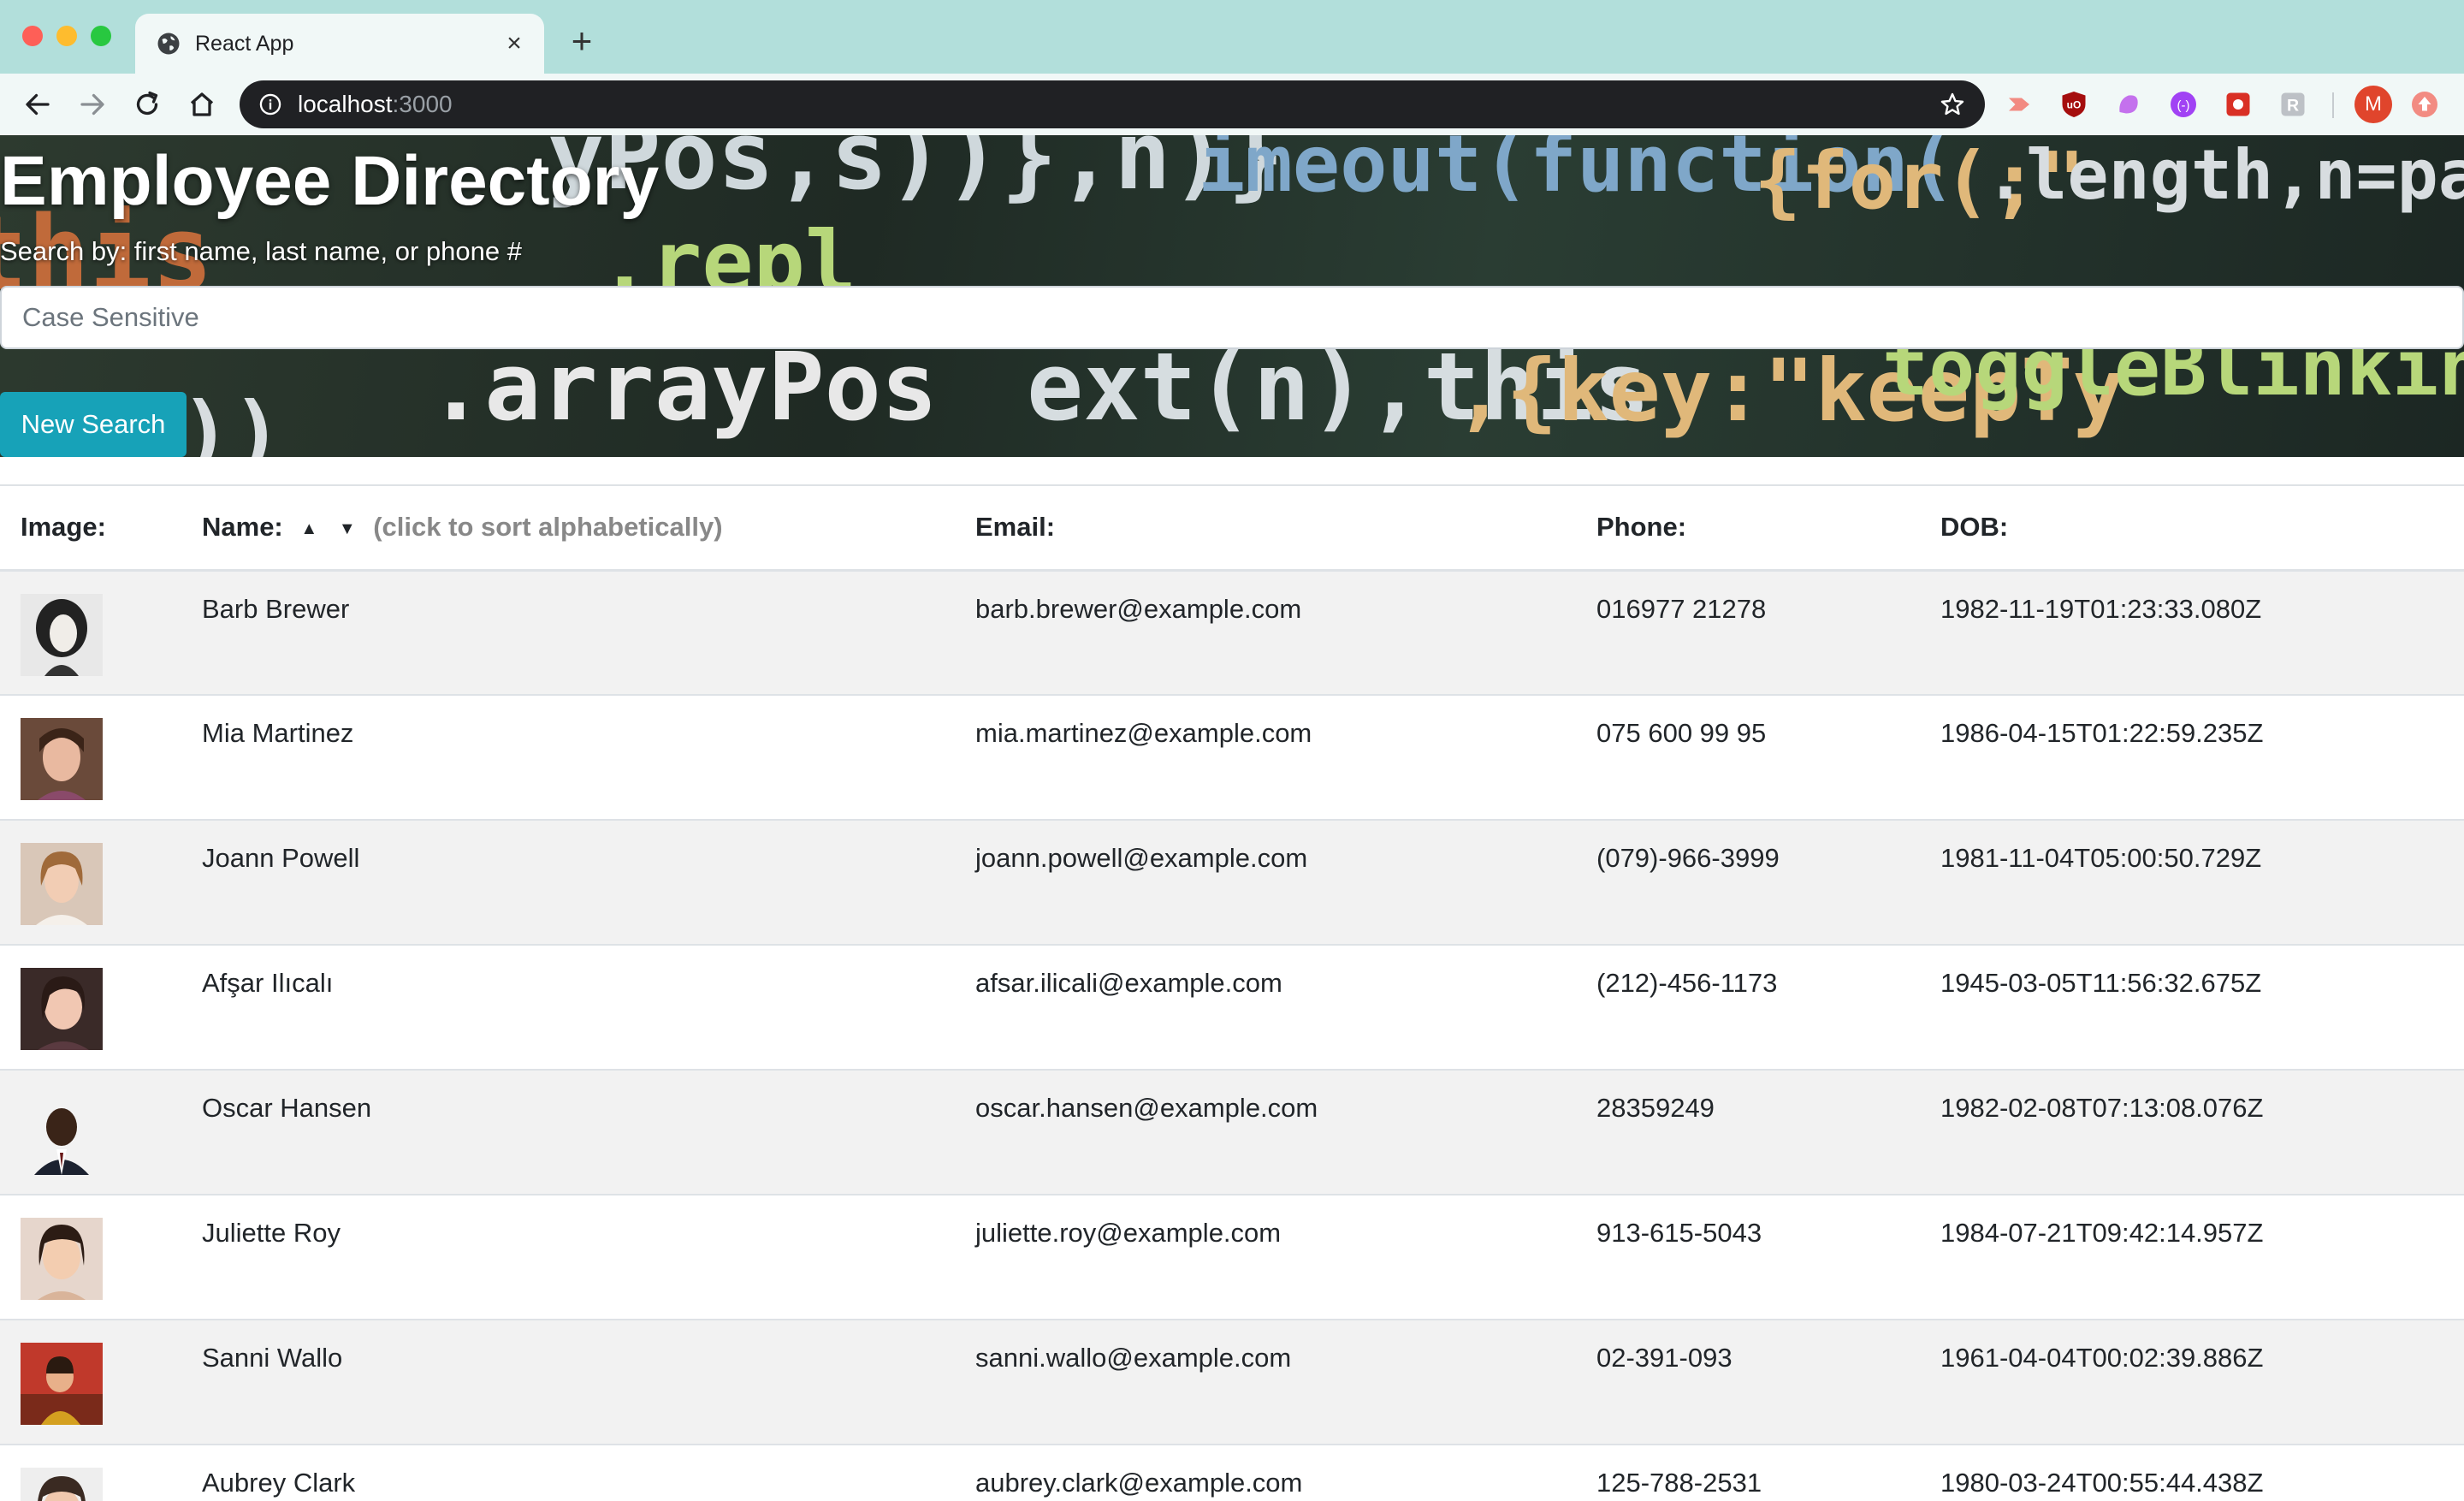 The width and height of the screenshot is (2464, 1501). What do you see at coordinates (37, 105) in the screenshot?
I see `back-icon` at bounding box center [37, 105].